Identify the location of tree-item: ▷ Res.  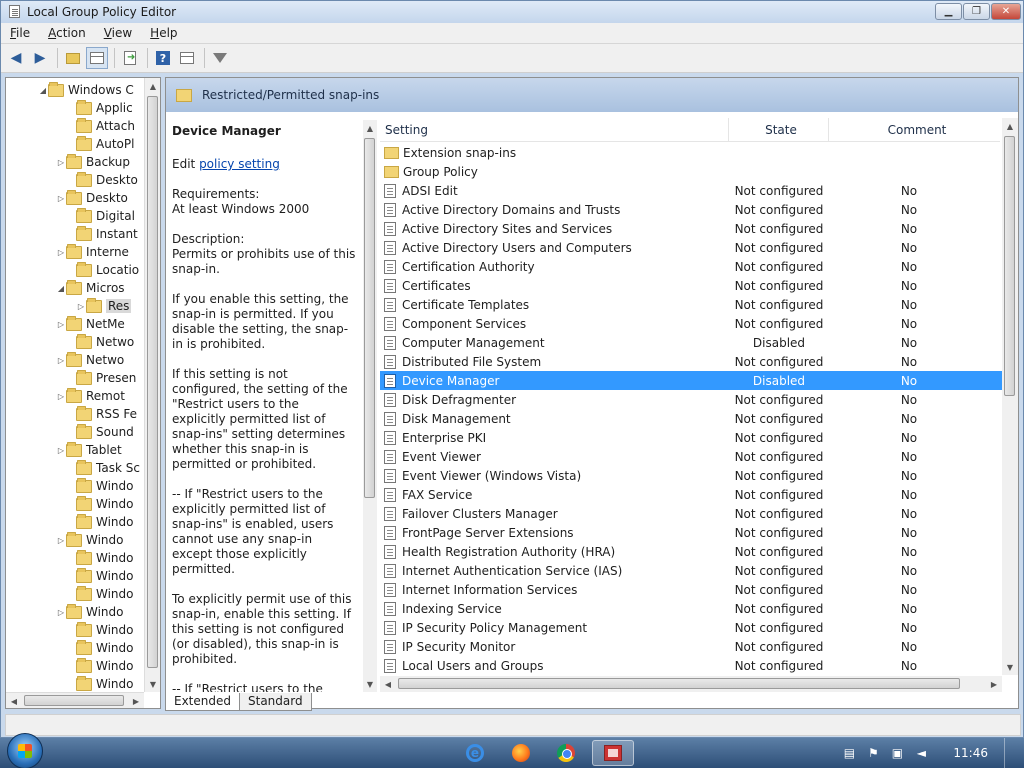
(75, 306).